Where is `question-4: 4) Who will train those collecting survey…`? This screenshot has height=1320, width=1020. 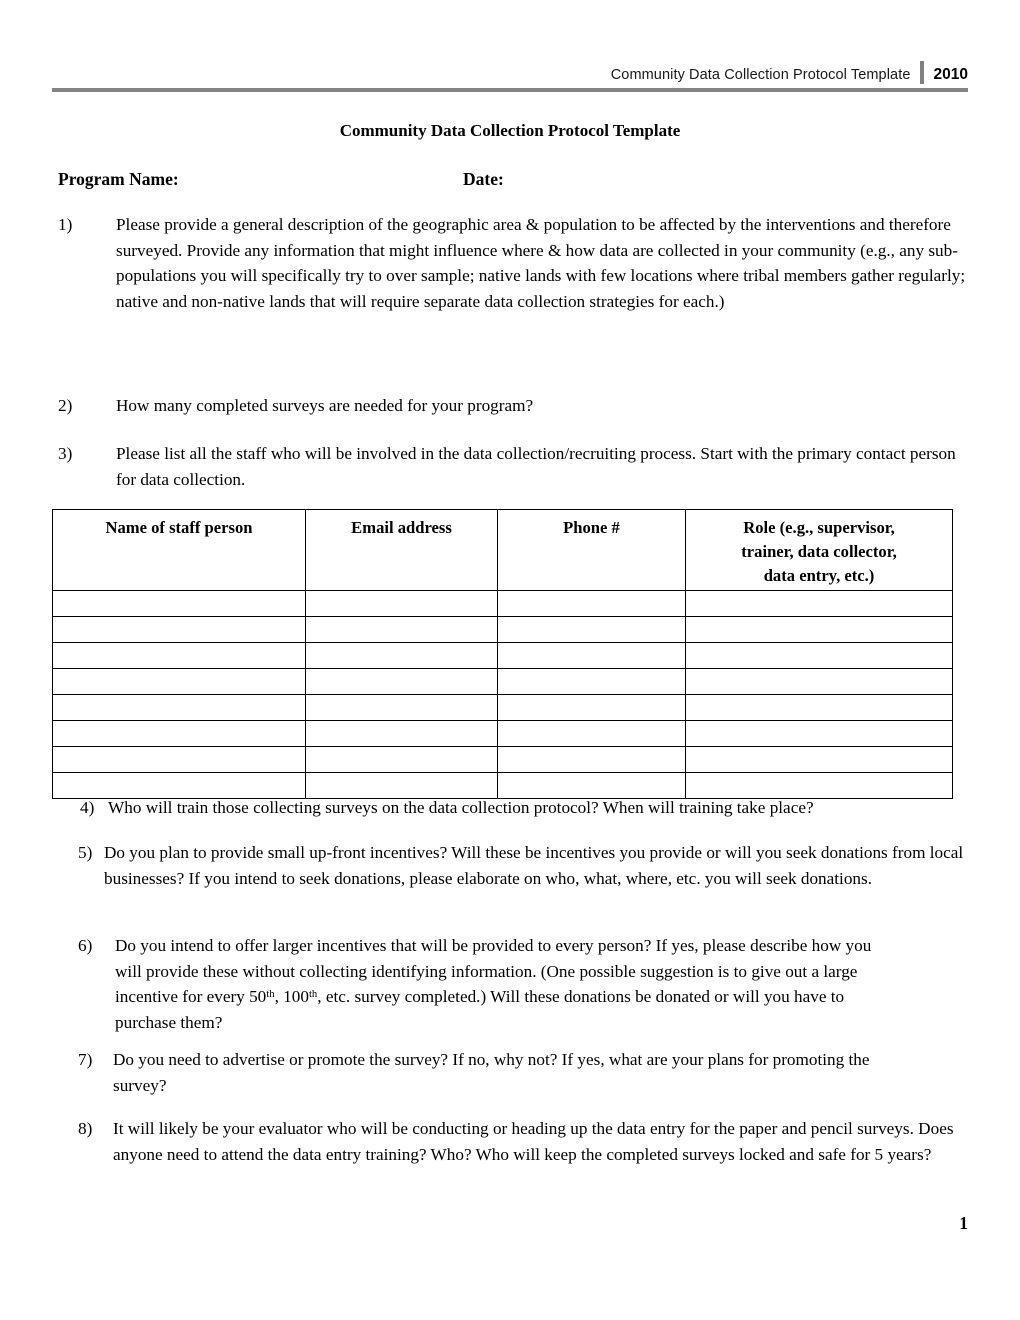
question-4: 4) Who will train those collecting survey… is located at coordinates (525, 808).